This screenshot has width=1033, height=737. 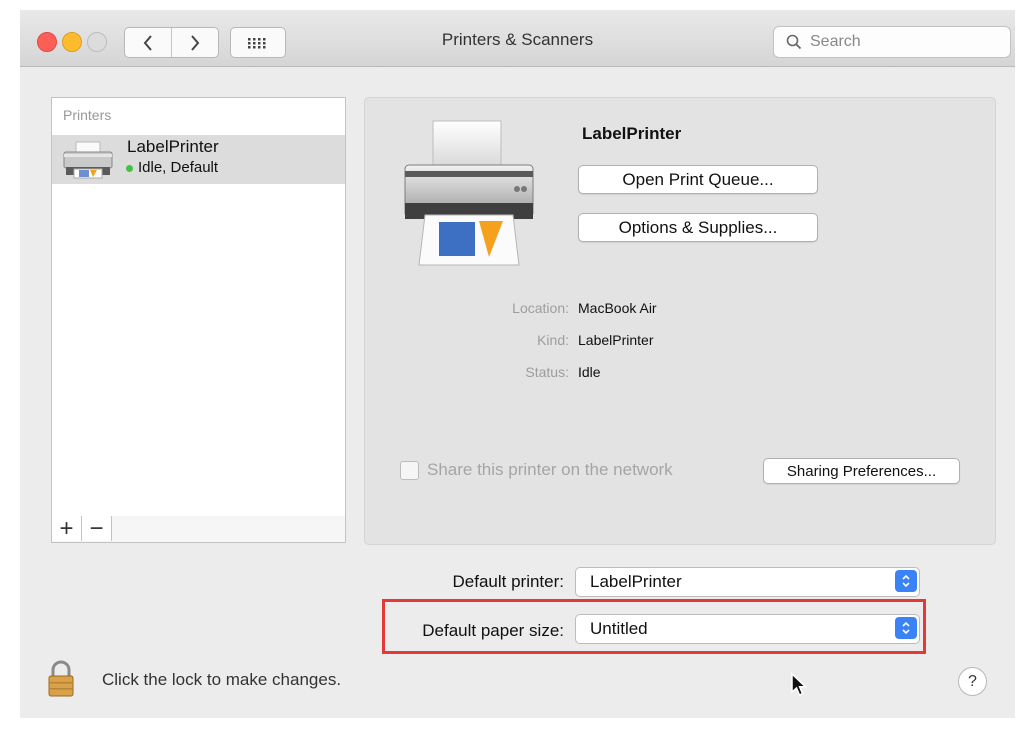 What do you see at coordinates (654, 626) in the screenshot?
I see `highlight-box` at bounding box center [654, 626].